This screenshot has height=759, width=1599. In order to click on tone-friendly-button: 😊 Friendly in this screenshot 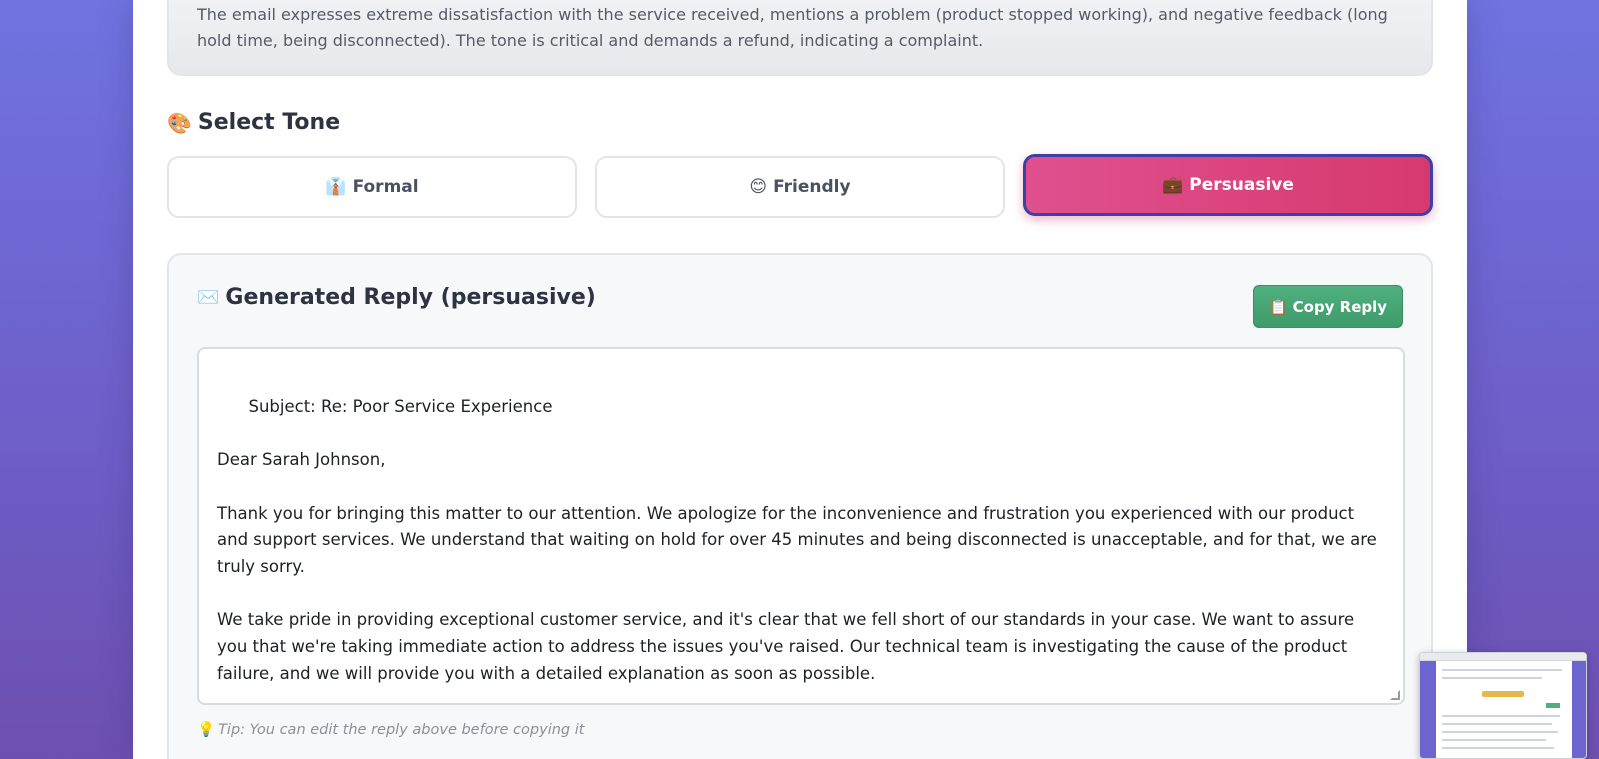, I will do `click(800, 187)`.